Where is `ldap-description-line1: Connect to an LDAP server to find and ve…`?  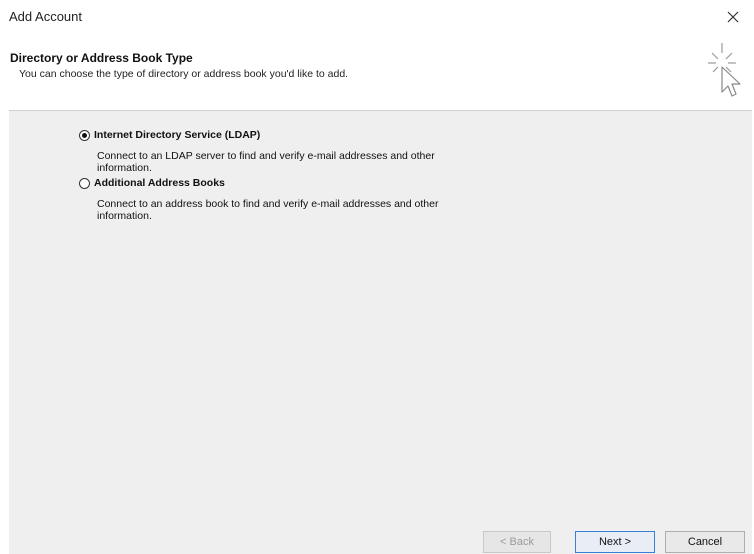
ldap-description-line1: Connect to an LDAP server to find and ve… is located at coordinates (266, 156).